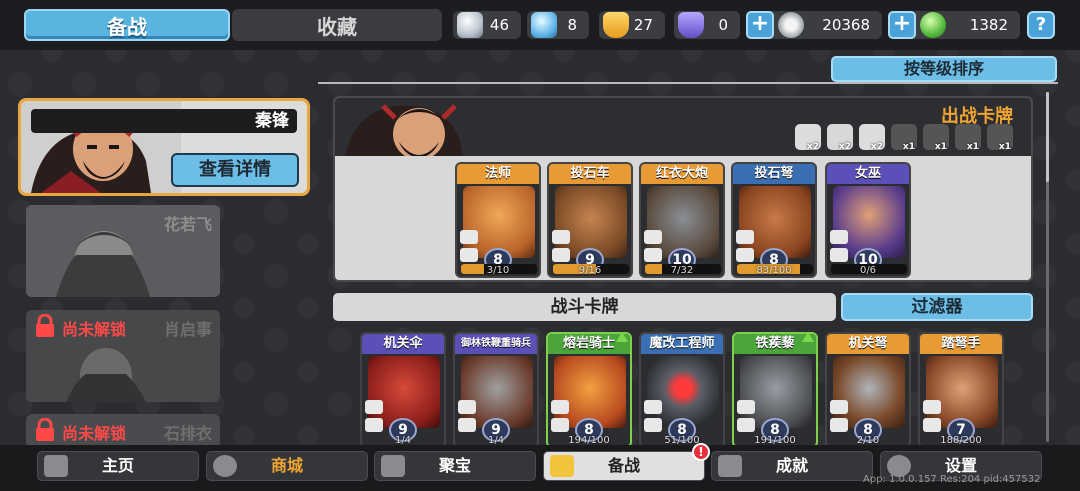 The image size is (1080, 491). I want to click on add-gem-button: +, so click(902, 25).